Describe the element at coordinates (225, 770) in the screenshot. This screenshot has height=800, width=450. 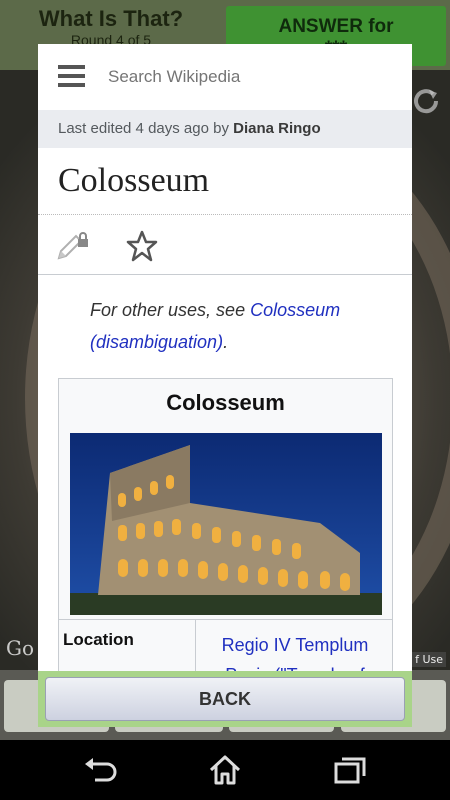
I see `home-icon` at that location.